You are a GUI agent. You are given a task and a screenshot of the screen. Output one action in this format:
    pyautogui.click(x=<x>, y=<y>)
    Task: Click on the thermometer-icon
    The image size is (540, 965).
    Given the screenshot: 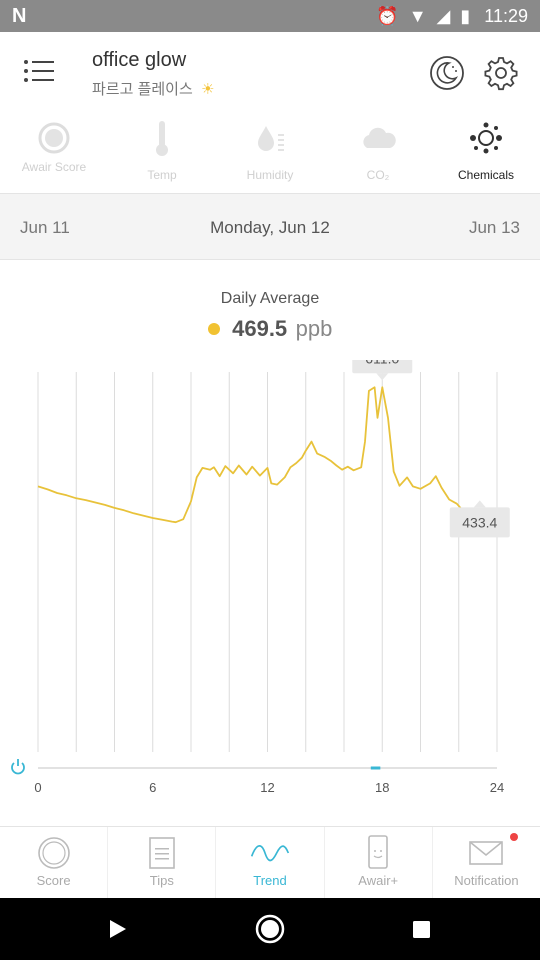 What is the action you would take?
    pyautogui.click(x=162, y=138)
    